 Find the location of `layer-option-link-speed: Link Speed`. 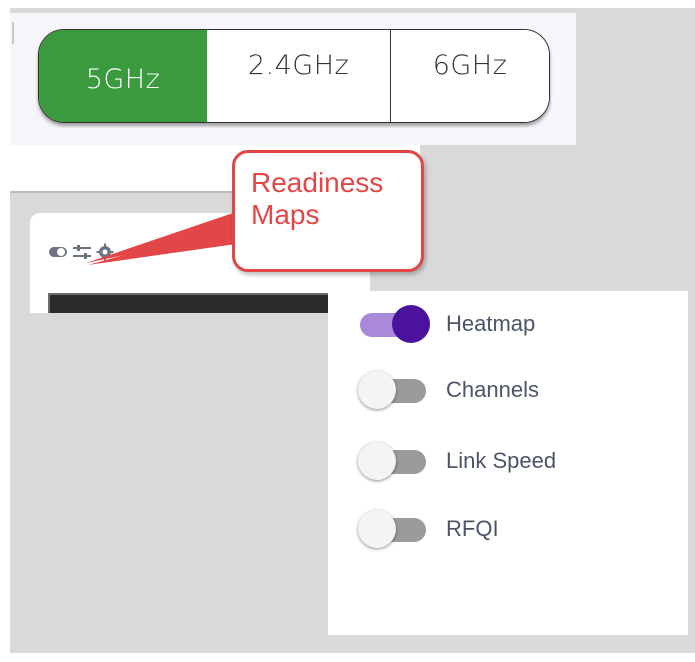

layer-option-link-speed: Link Speed is located at coordinates (457, 461).